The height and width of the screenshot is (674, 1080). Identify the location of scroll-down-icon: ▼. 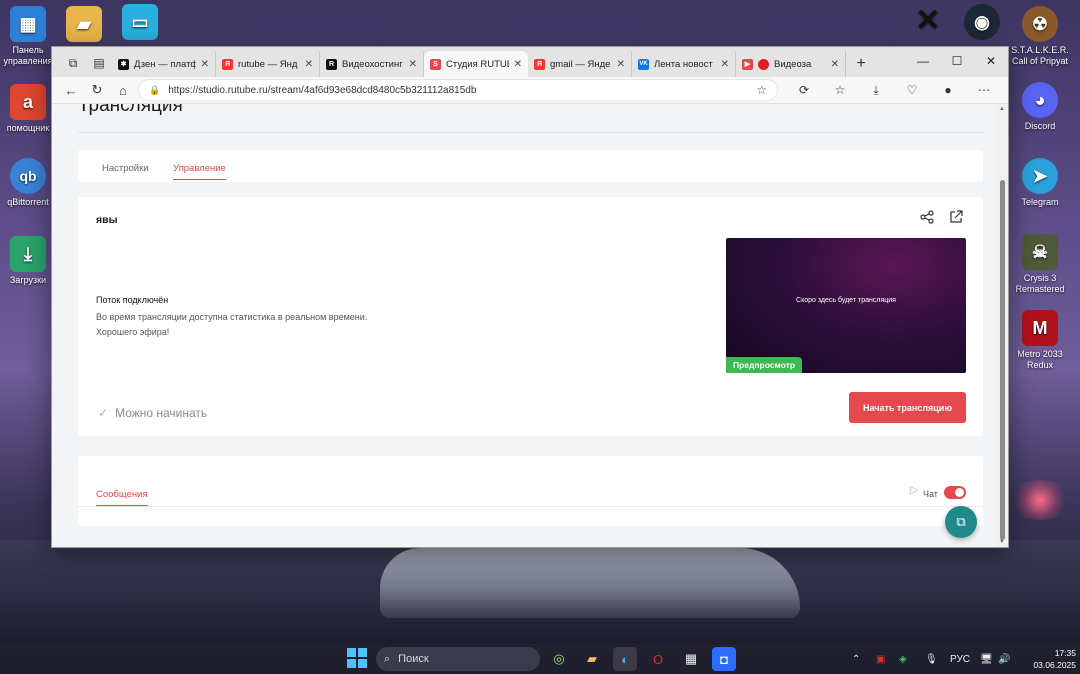
(1002, 542).